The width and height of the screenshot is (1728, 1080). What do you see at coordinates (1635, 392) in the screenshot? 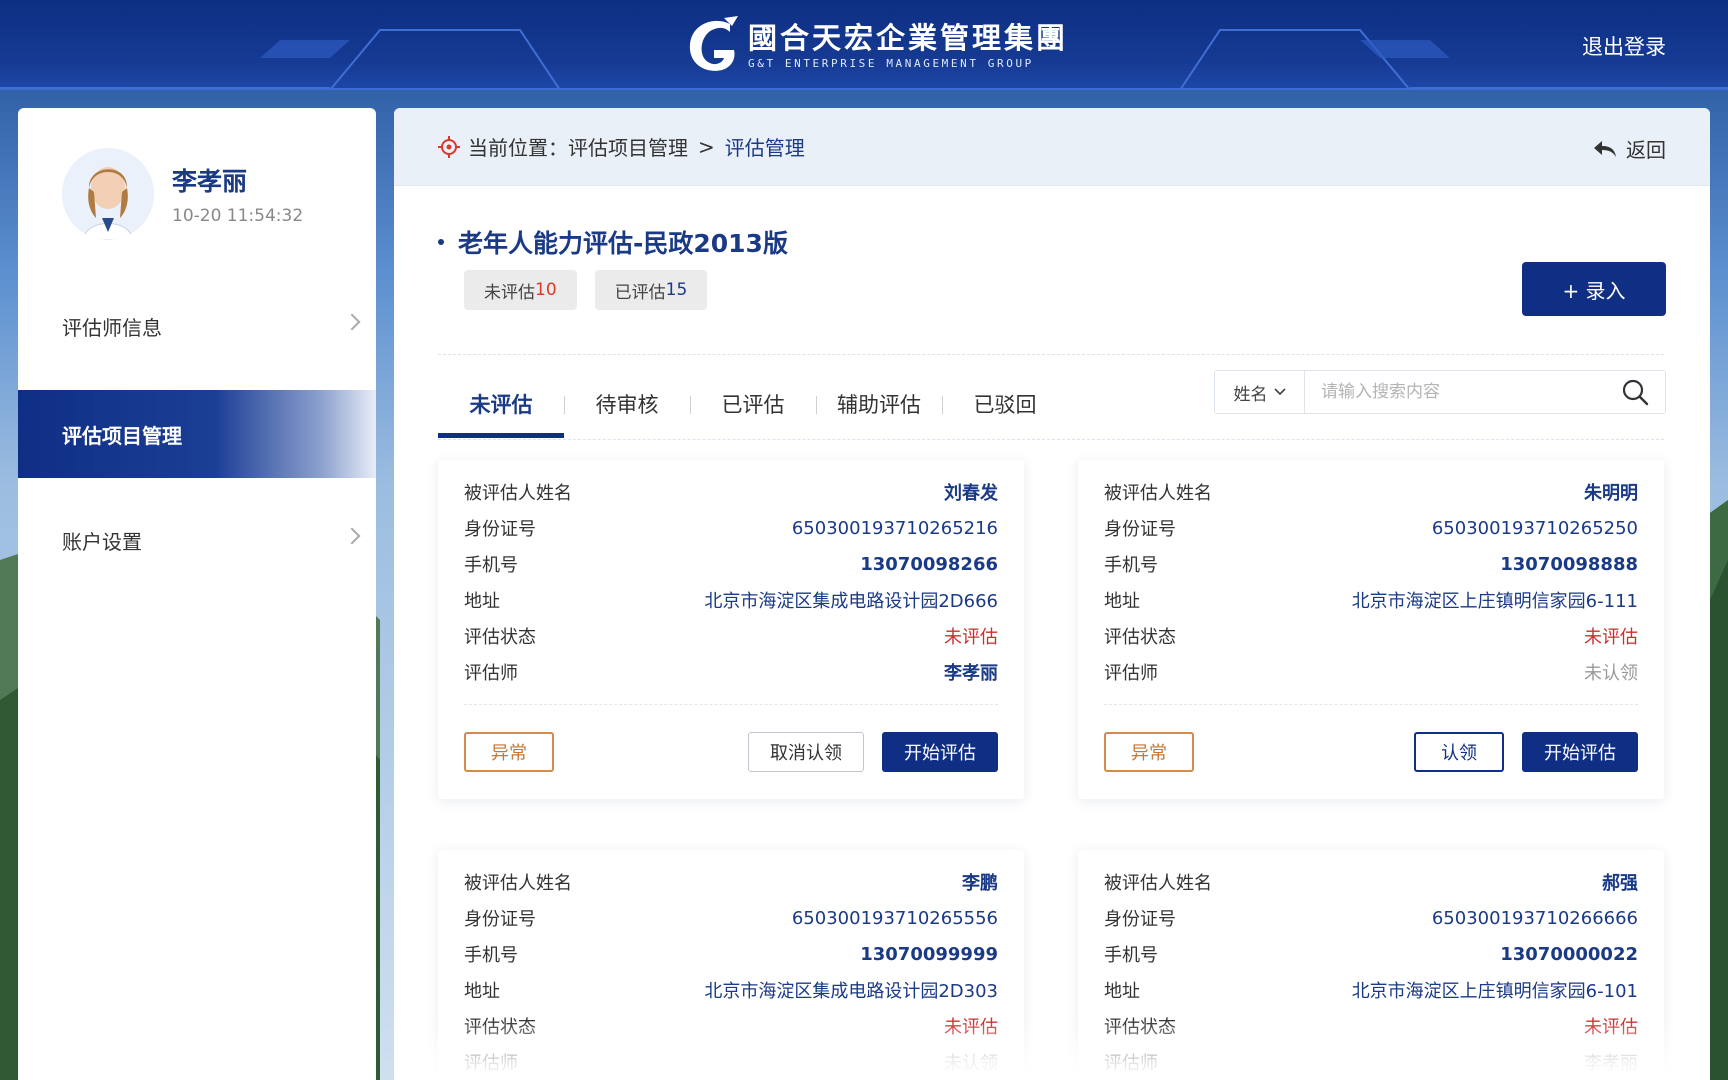
I see `search-icon` at bounding box center [1635, 392].